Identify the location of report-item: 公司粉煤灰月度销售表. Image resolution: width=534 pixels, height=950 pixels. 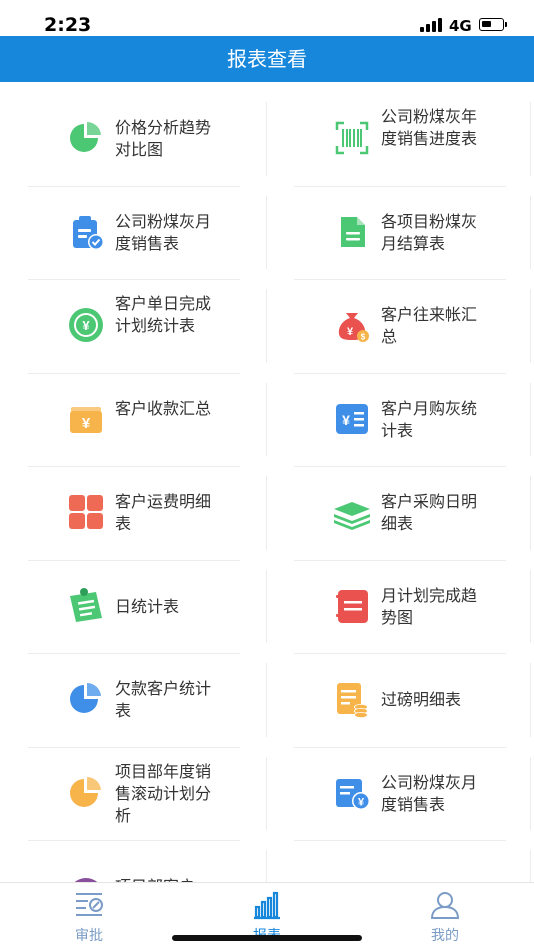
(134, 232).